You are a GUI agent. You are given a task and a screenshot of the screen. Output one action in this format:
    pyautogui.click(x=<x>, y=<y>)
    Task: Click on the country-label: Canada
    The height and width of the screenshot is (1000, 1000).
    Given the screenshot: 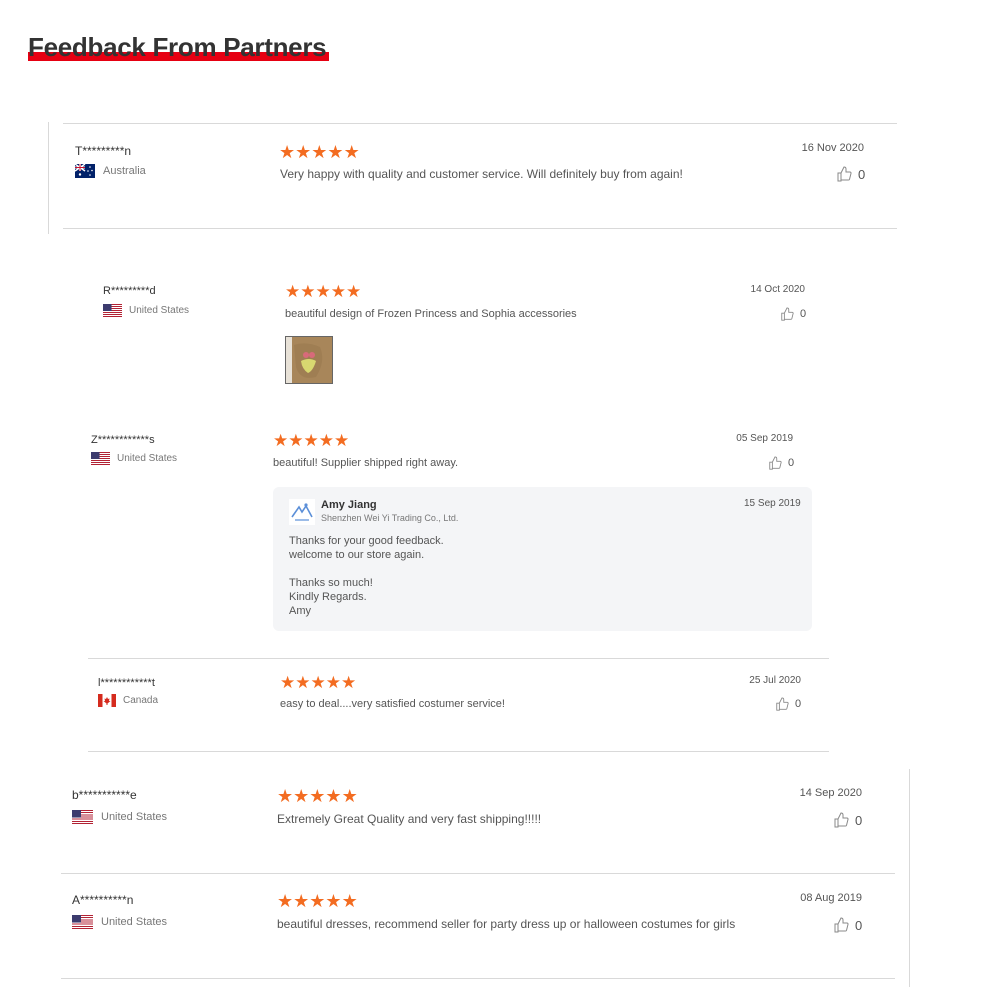 What is the action you would take?
    pyautogui.click(x=141, y=700)
    